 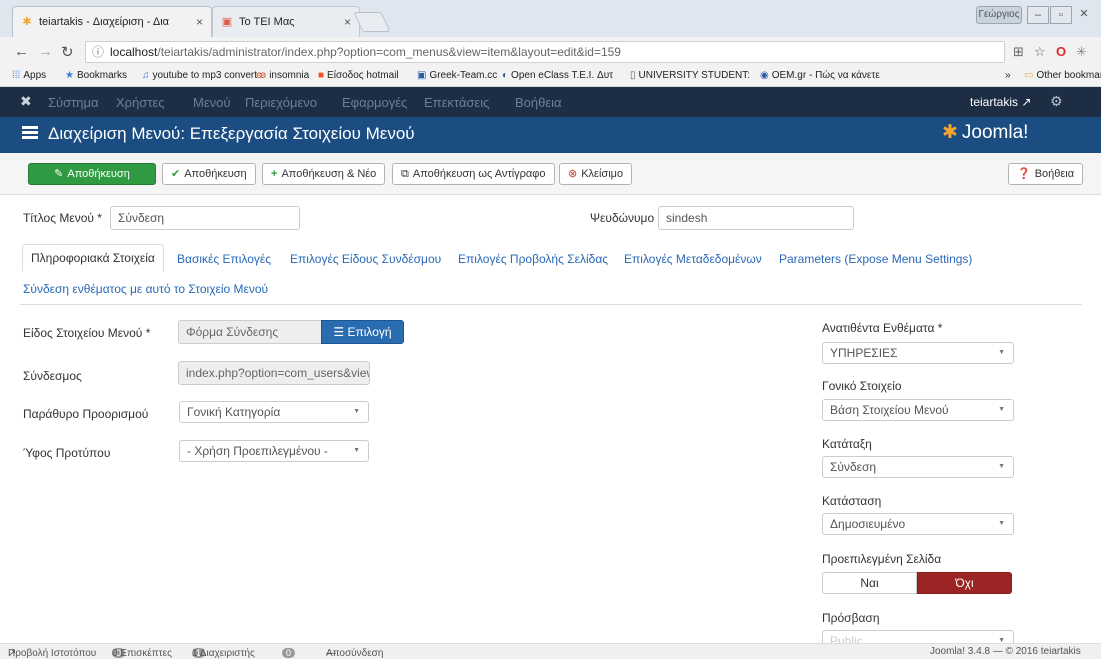 I want to click on browser-tab-admin: ✱ teiartakis - Διαχείριση - Δια ×, so click(x=112, y=21).